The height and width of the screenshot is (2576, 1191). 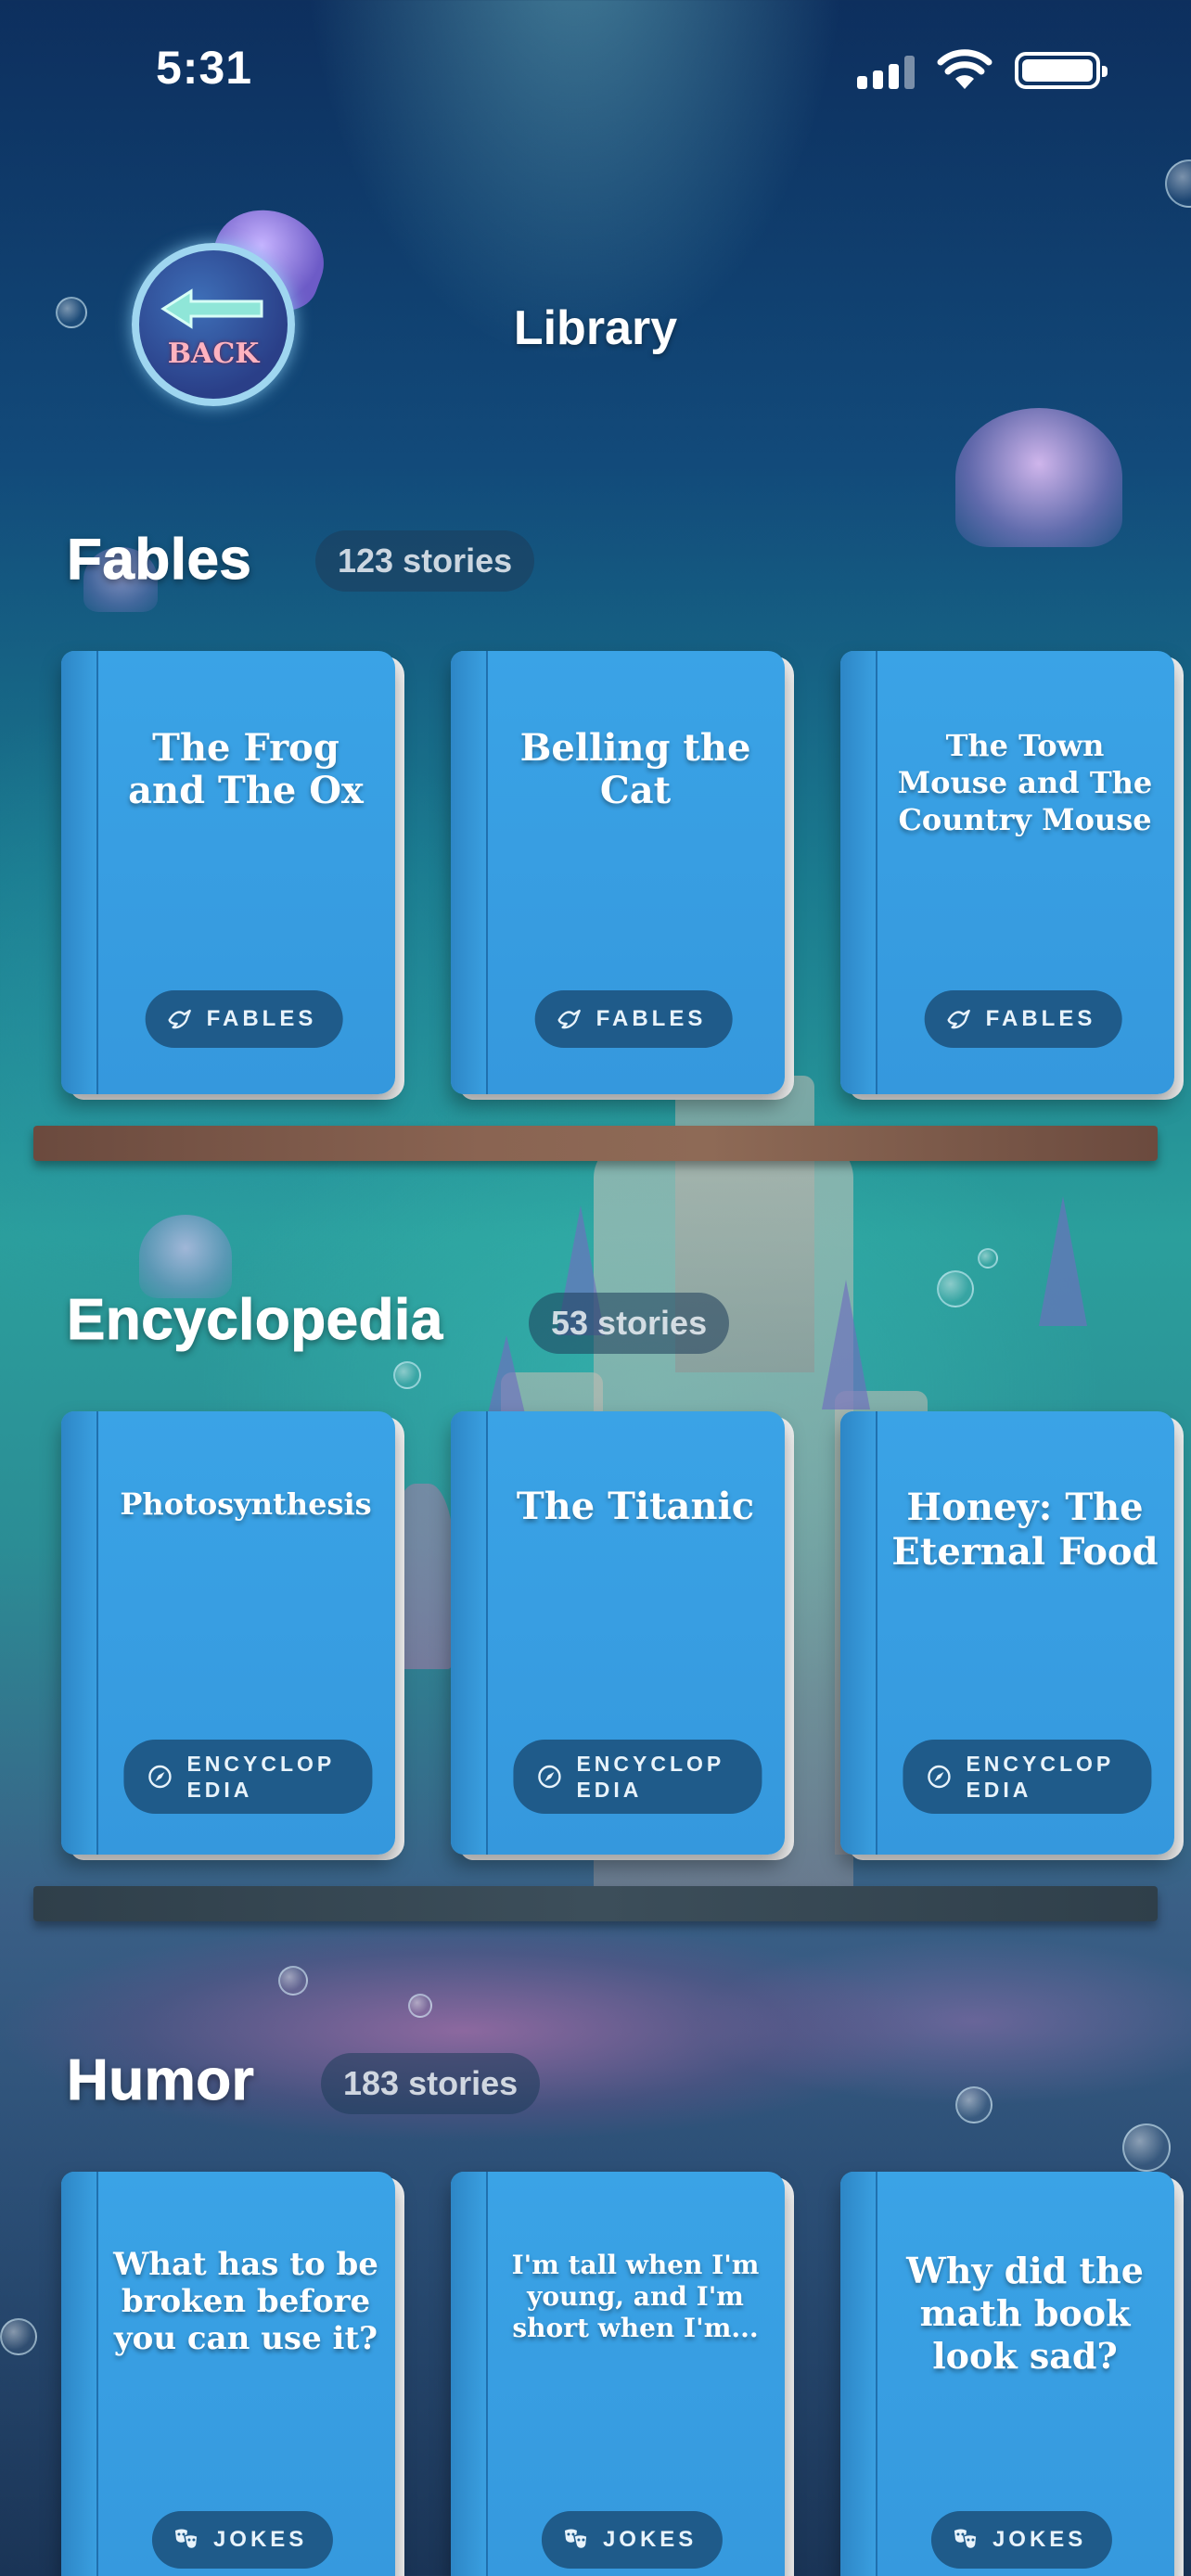 What do you see at coordinates (595, 328) in the screenshot?
I see `page-title: Library` at bounding box center [595, 328].